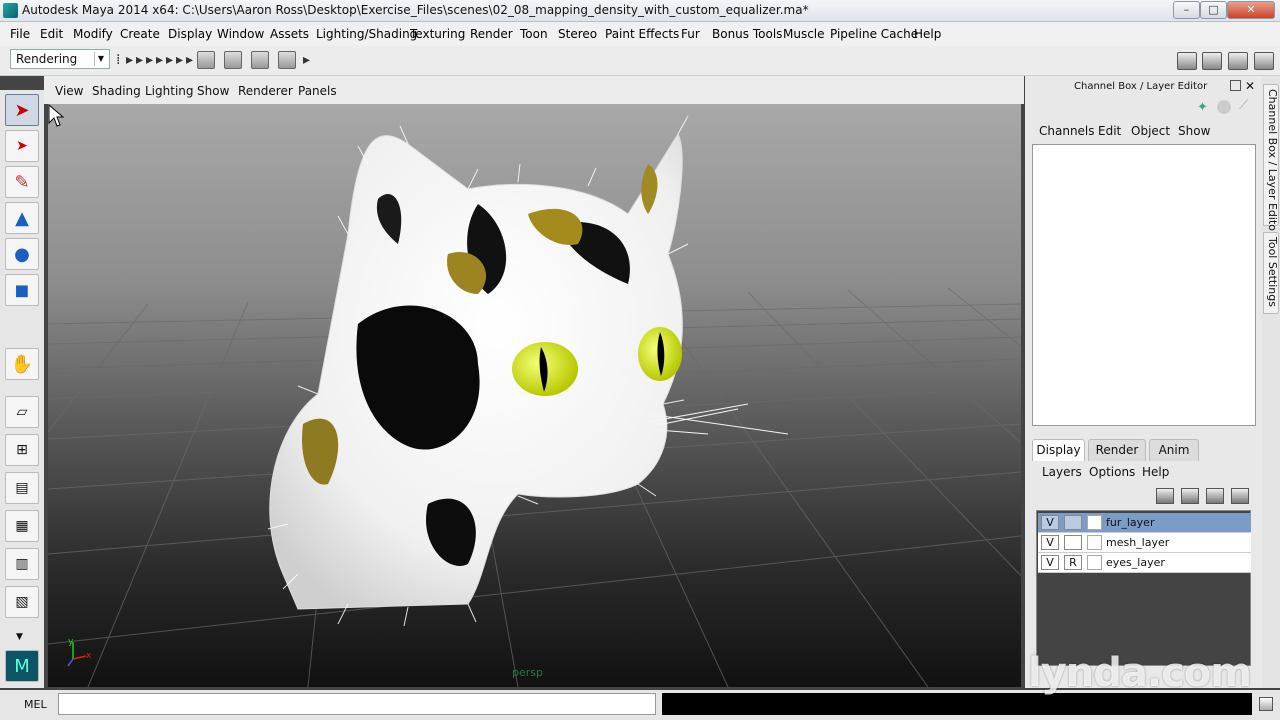 The image size is (1280, 720). I want to click on panel-menu-view: View, so click(69, 91).